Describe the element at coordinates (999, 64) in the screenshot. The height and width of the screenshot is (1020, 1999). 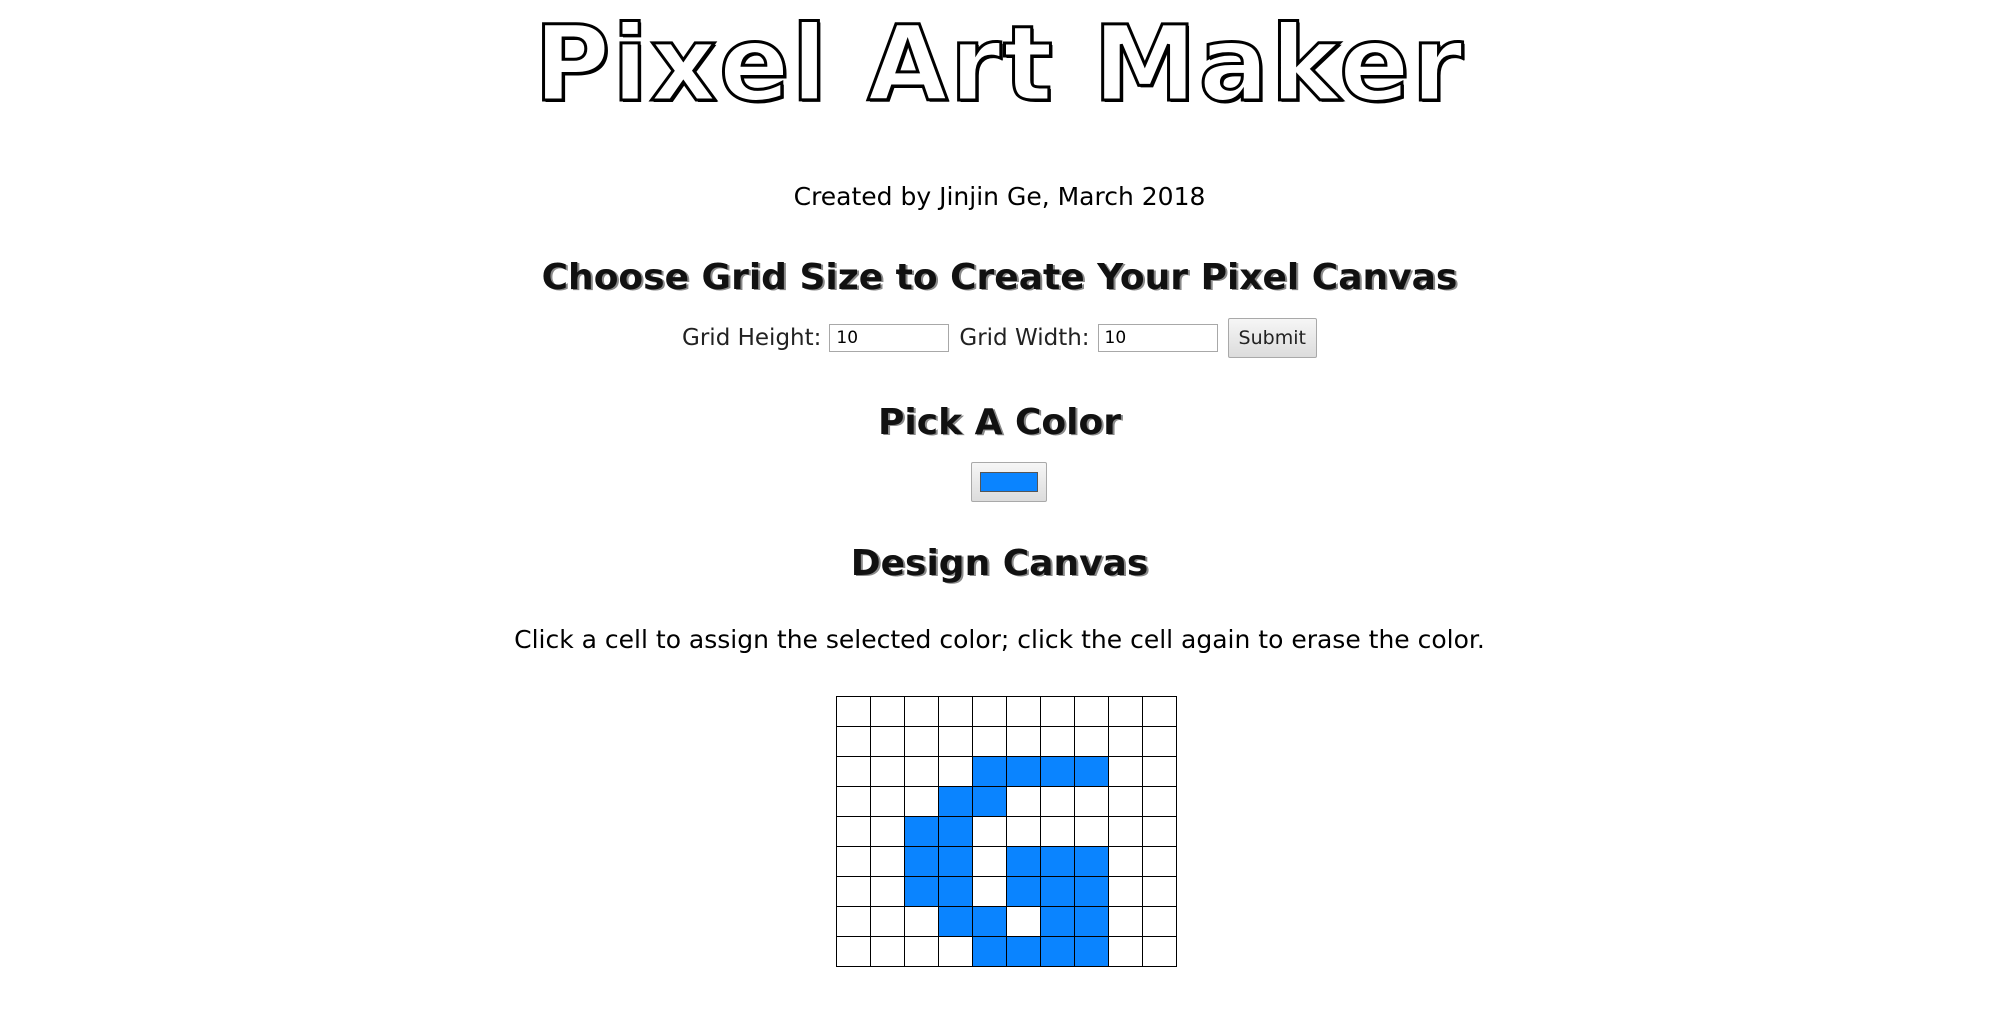
I see `page-title: Pixel Art Maker` at that location.